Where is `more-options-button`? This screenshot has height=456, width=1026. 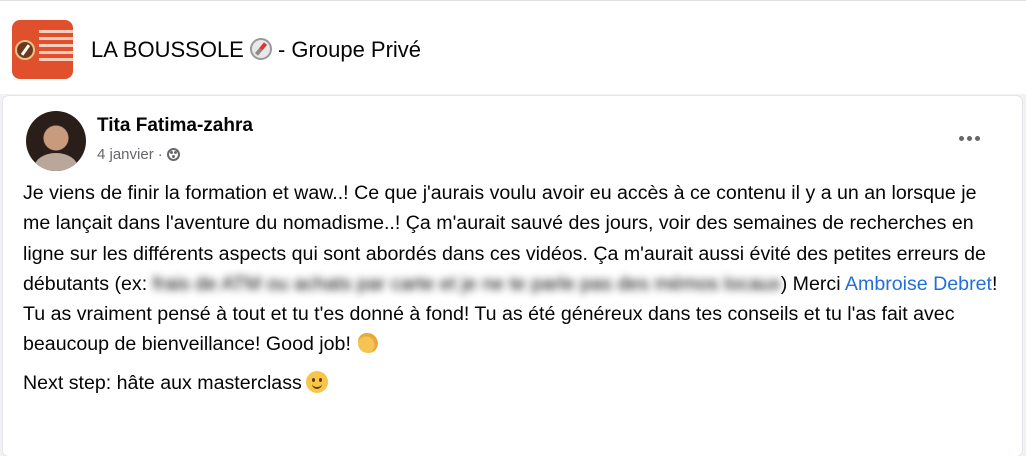 more-options-button is located at coordinates (969, 138).